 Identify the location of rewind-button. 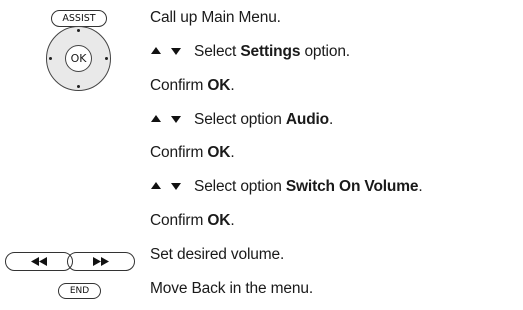
(39, 261).